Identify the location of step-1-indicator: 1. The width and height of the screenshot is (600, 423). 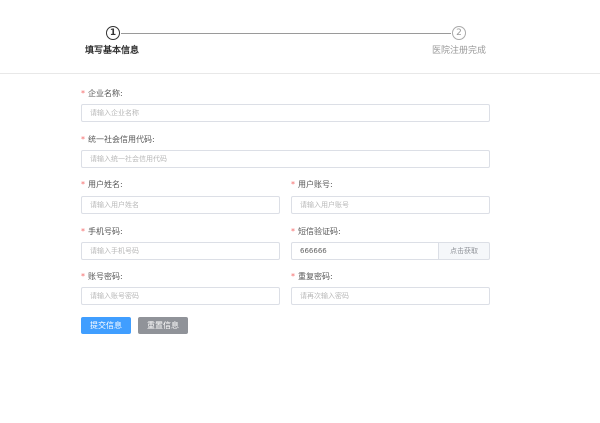
(113, 33).